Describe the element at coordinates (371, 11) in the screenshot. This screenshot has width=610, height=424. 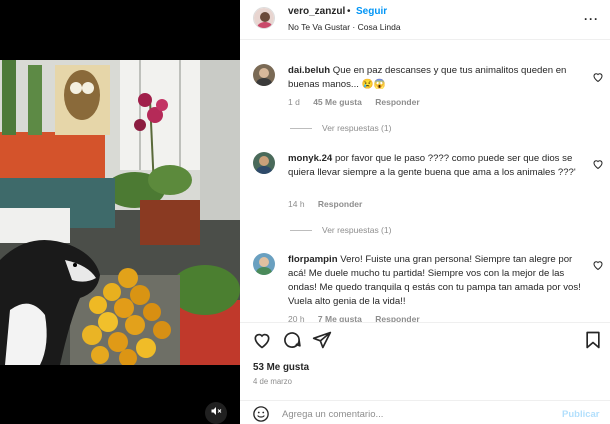
I see `follow-button: Seguir` at that location.